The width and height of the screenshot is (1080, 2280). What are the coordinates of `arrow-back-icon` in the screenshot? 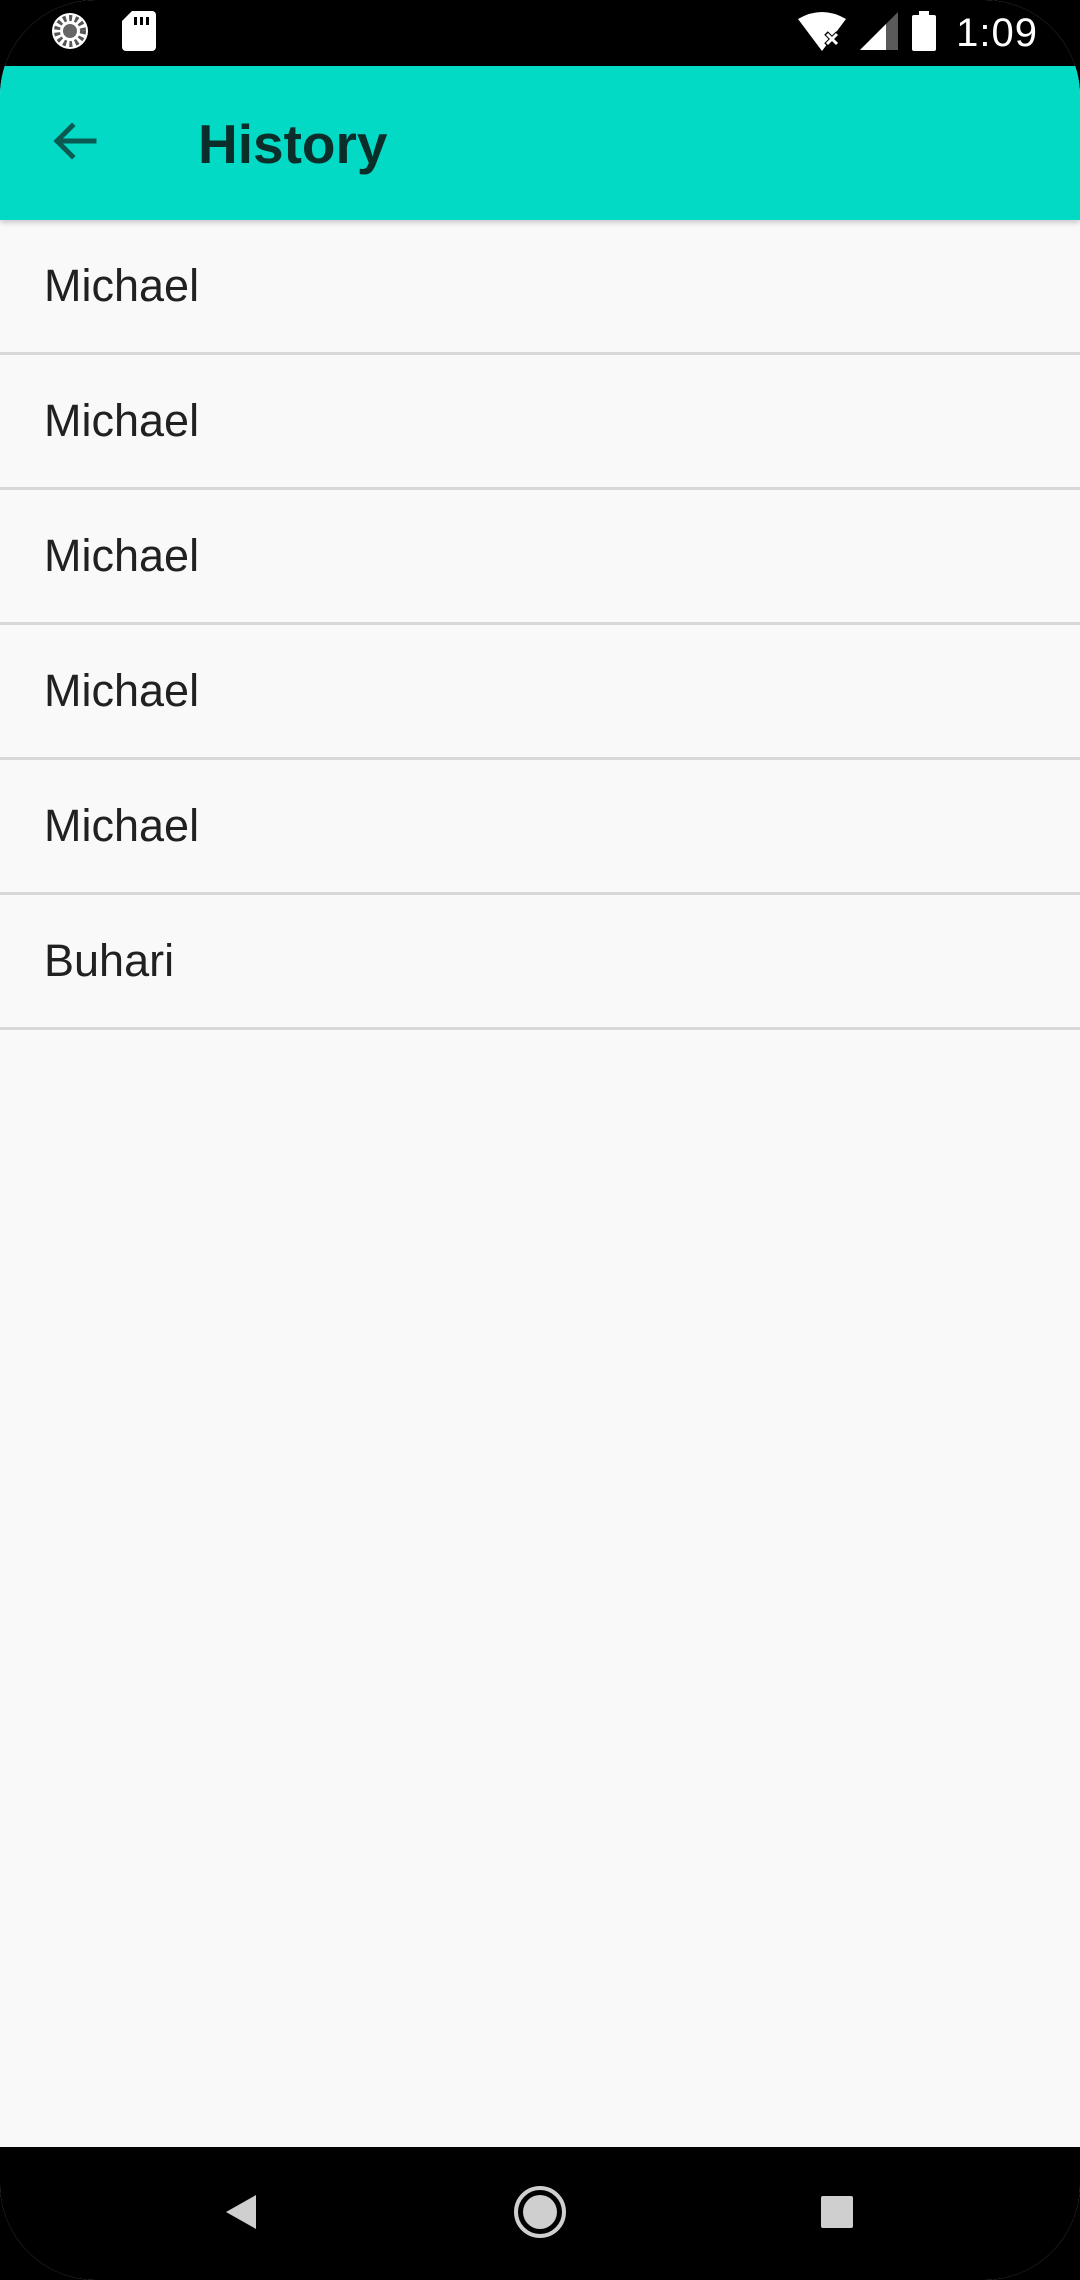 It's located at (74, 143).